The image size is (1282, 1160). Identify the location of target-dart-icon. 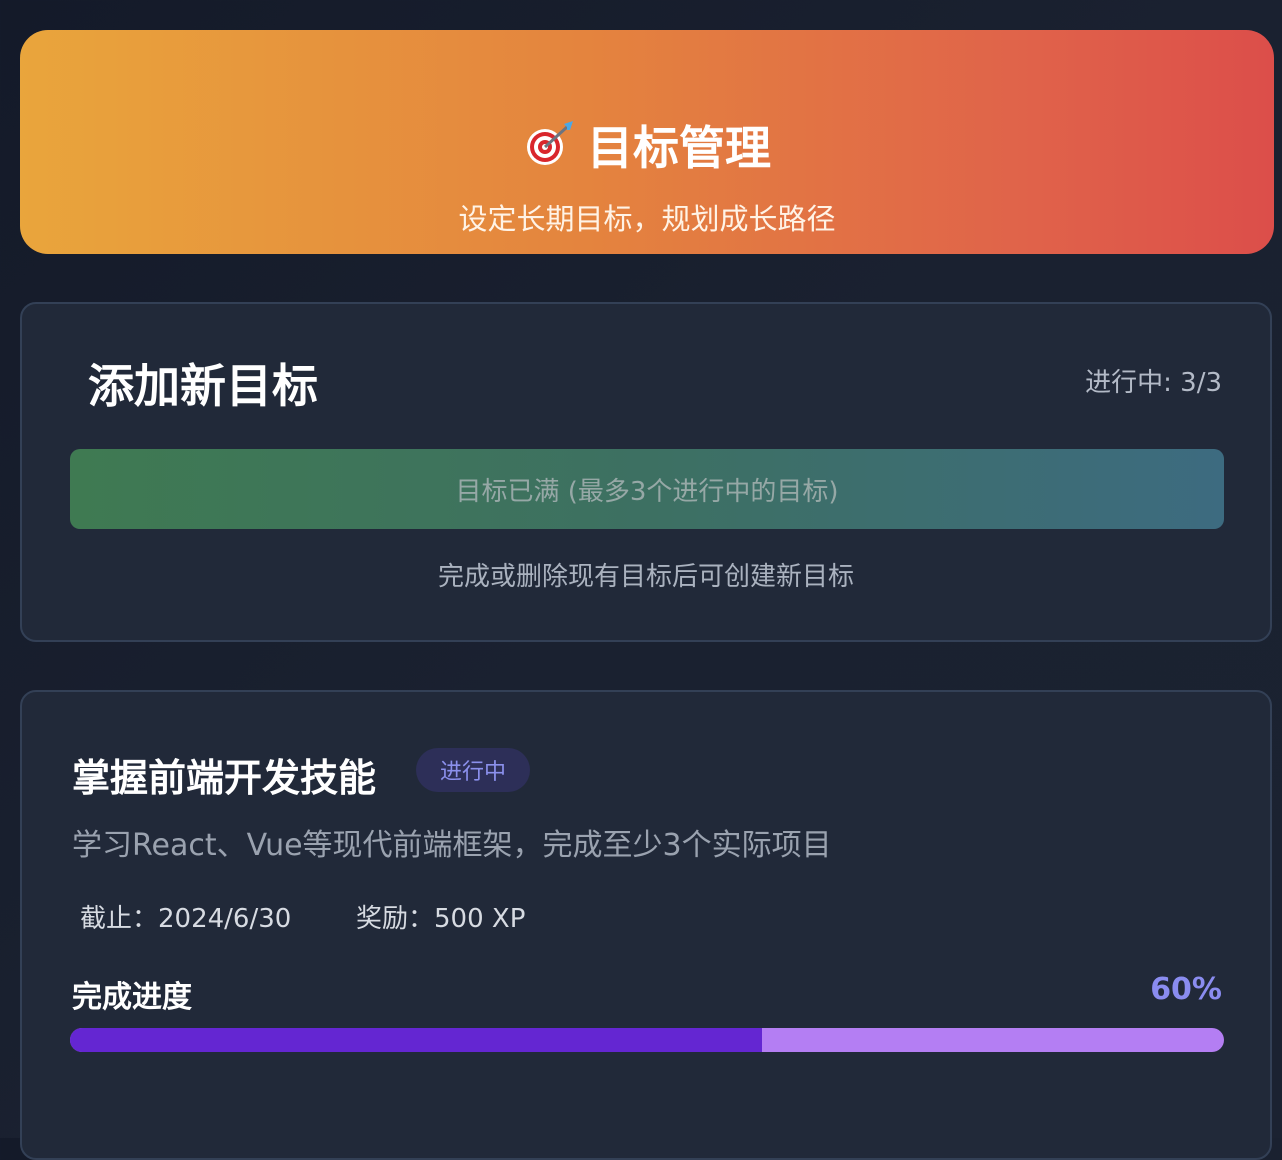
(549, 145).